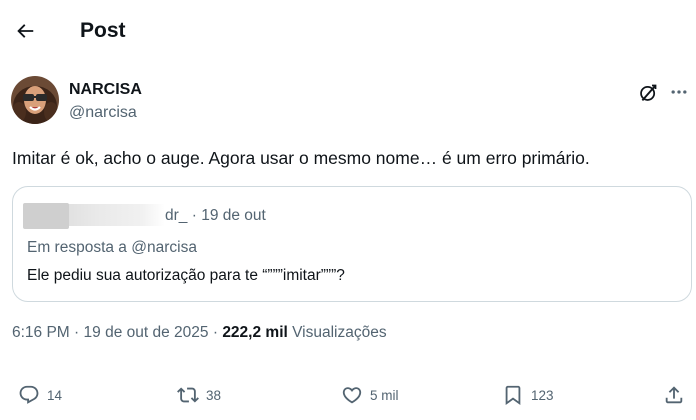  I want to click on more-options-button, so click(679, 92).